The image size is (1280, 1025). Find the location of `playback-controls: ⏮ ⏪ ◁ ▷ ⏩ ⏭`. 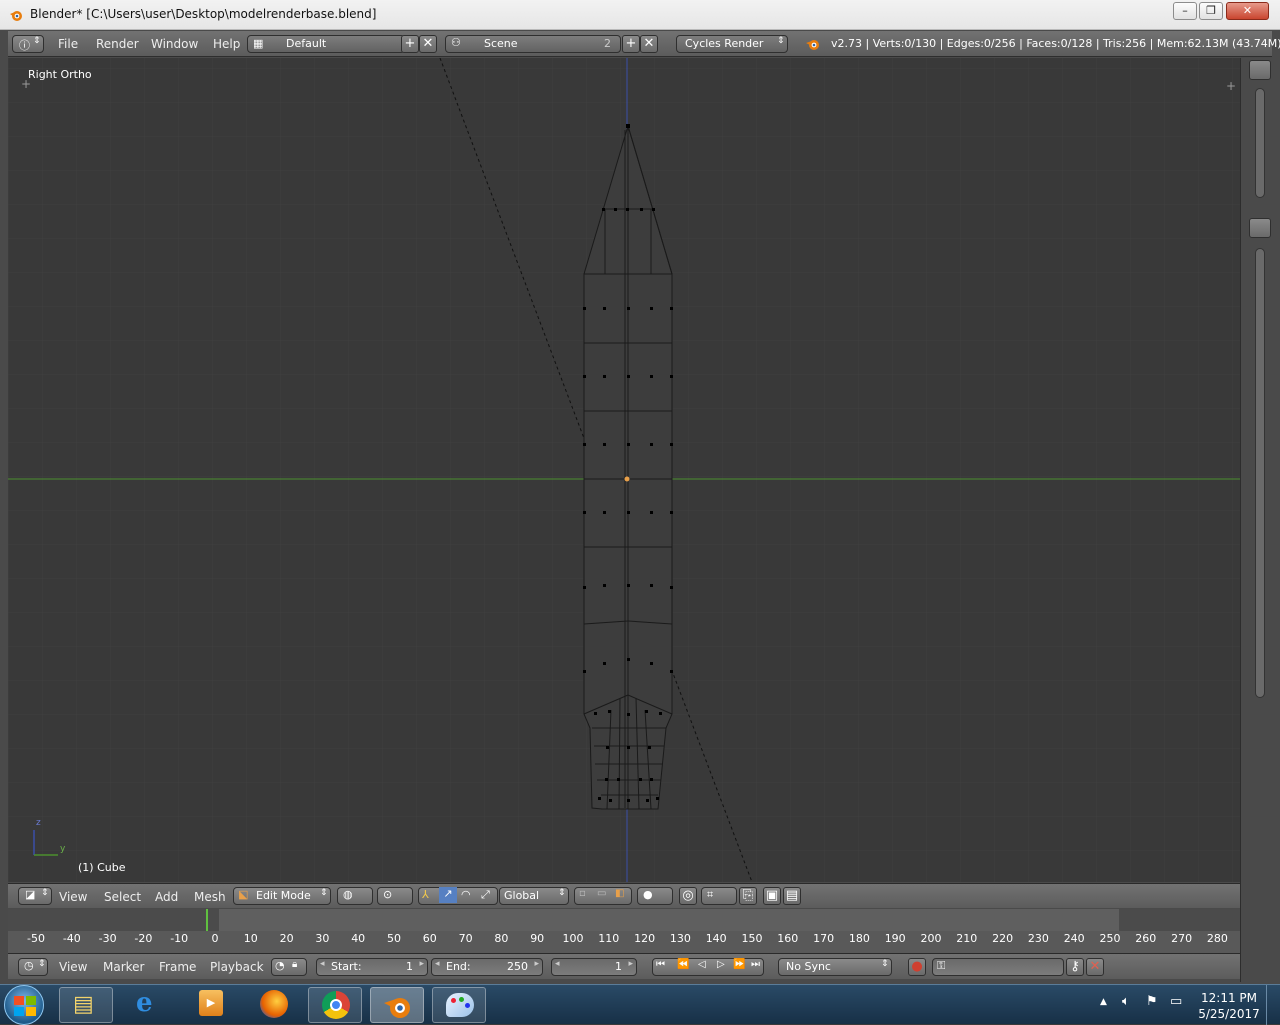

playback-controls: ⏮ ⏪ ◁ ▷ ⏩ ⏭ is located at coordinates (708, 967).